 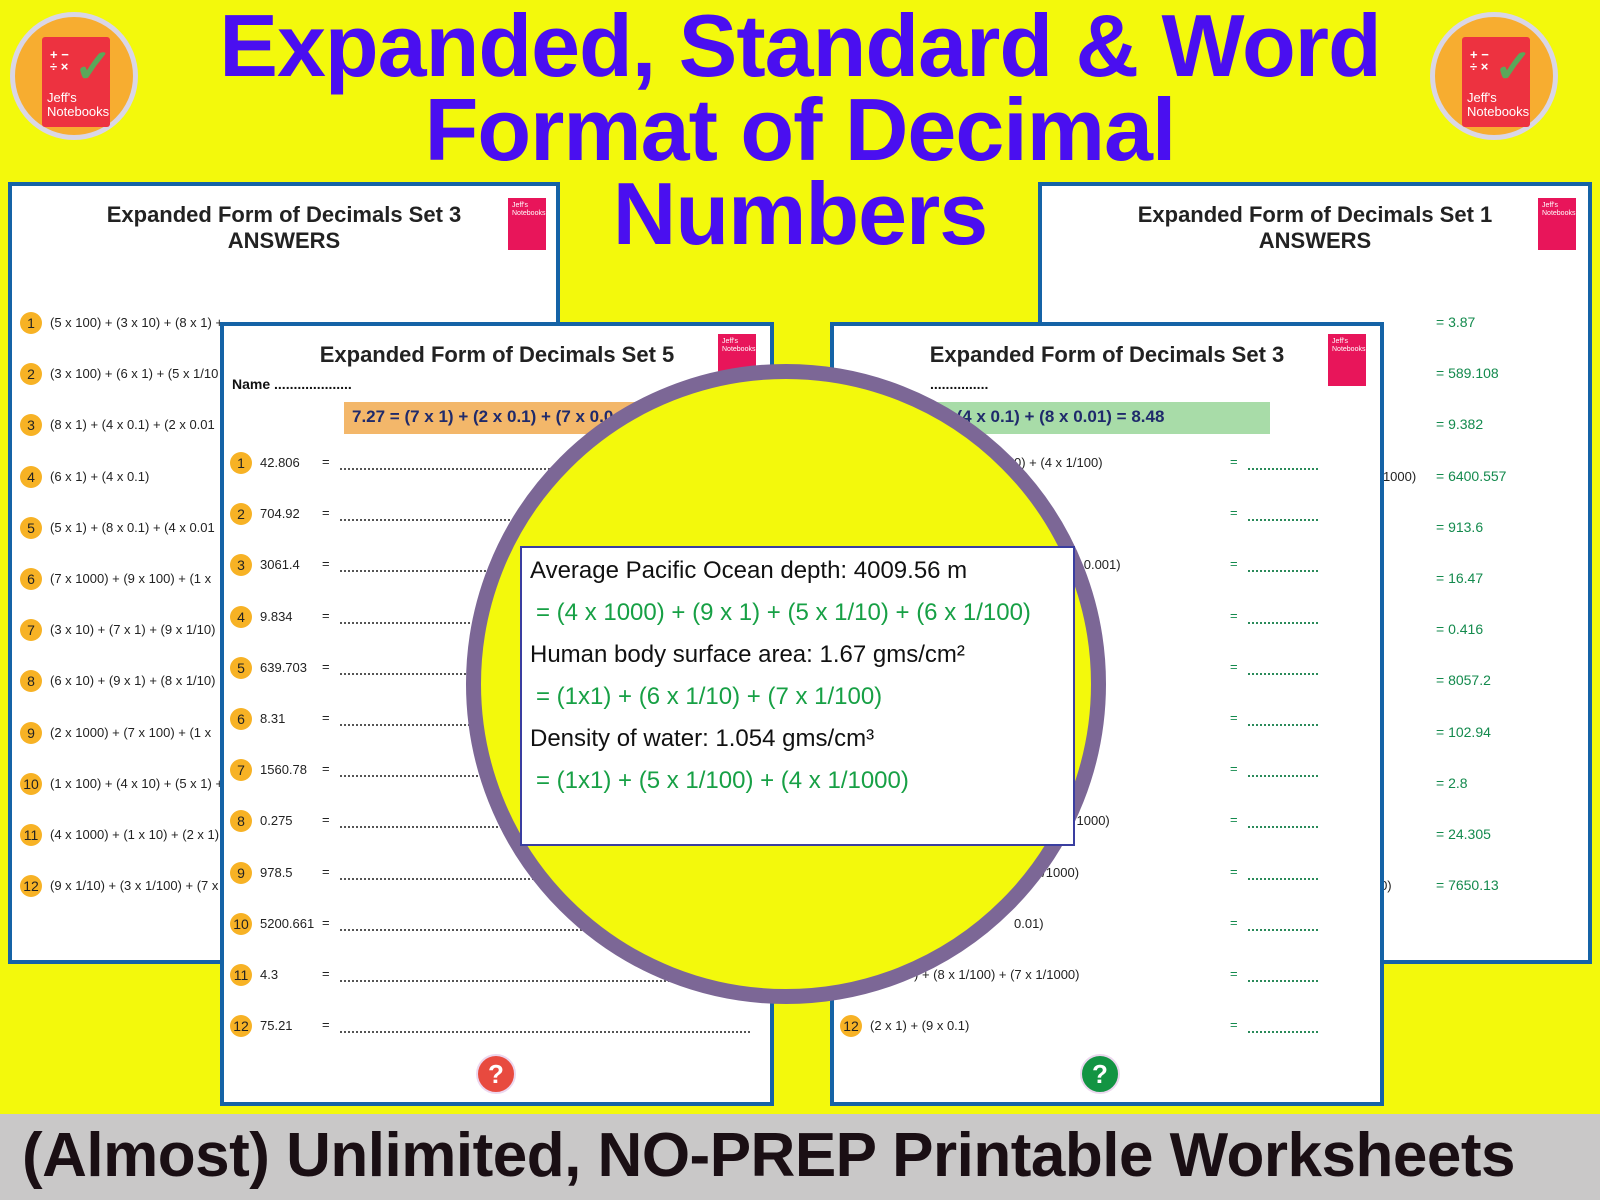 I want to click on expanded-form-answer: (3 x 100) + (6 x 1) + (5 x 1/10, so click(x=134, y=374).